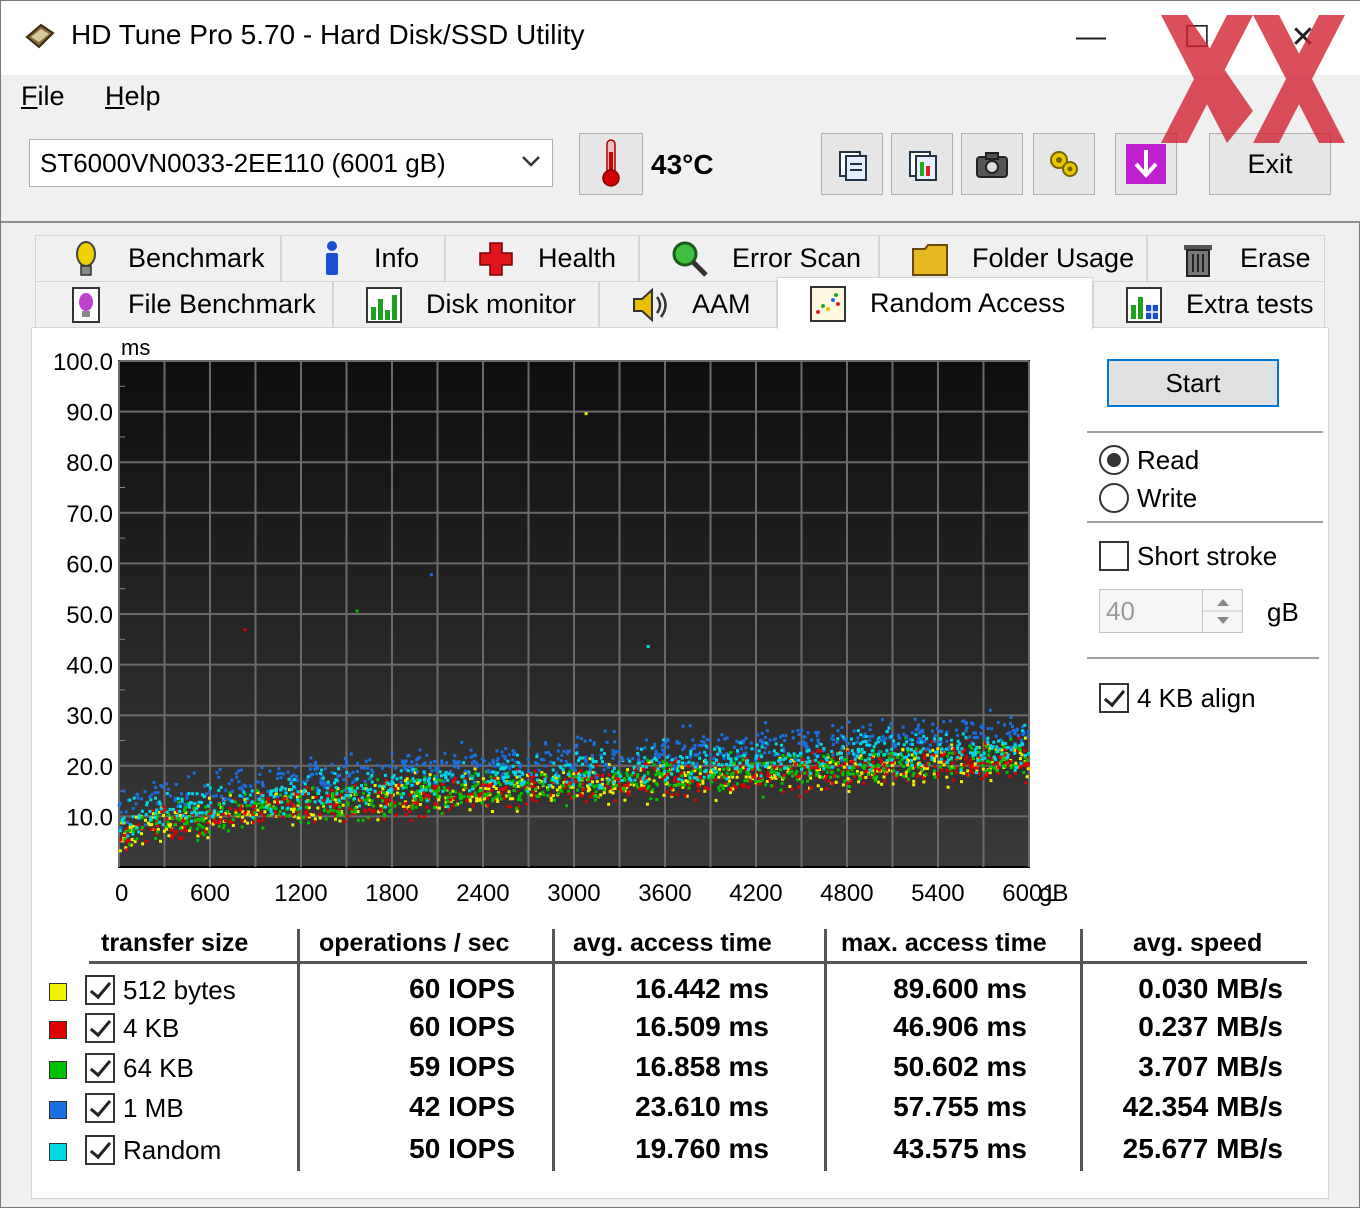 The width and height of the screenshot is (1360, 1208). Describe the element at coordinates (702, 1026) in the screenshot. I see `row-avg-access: 16.509 ms` at that location.